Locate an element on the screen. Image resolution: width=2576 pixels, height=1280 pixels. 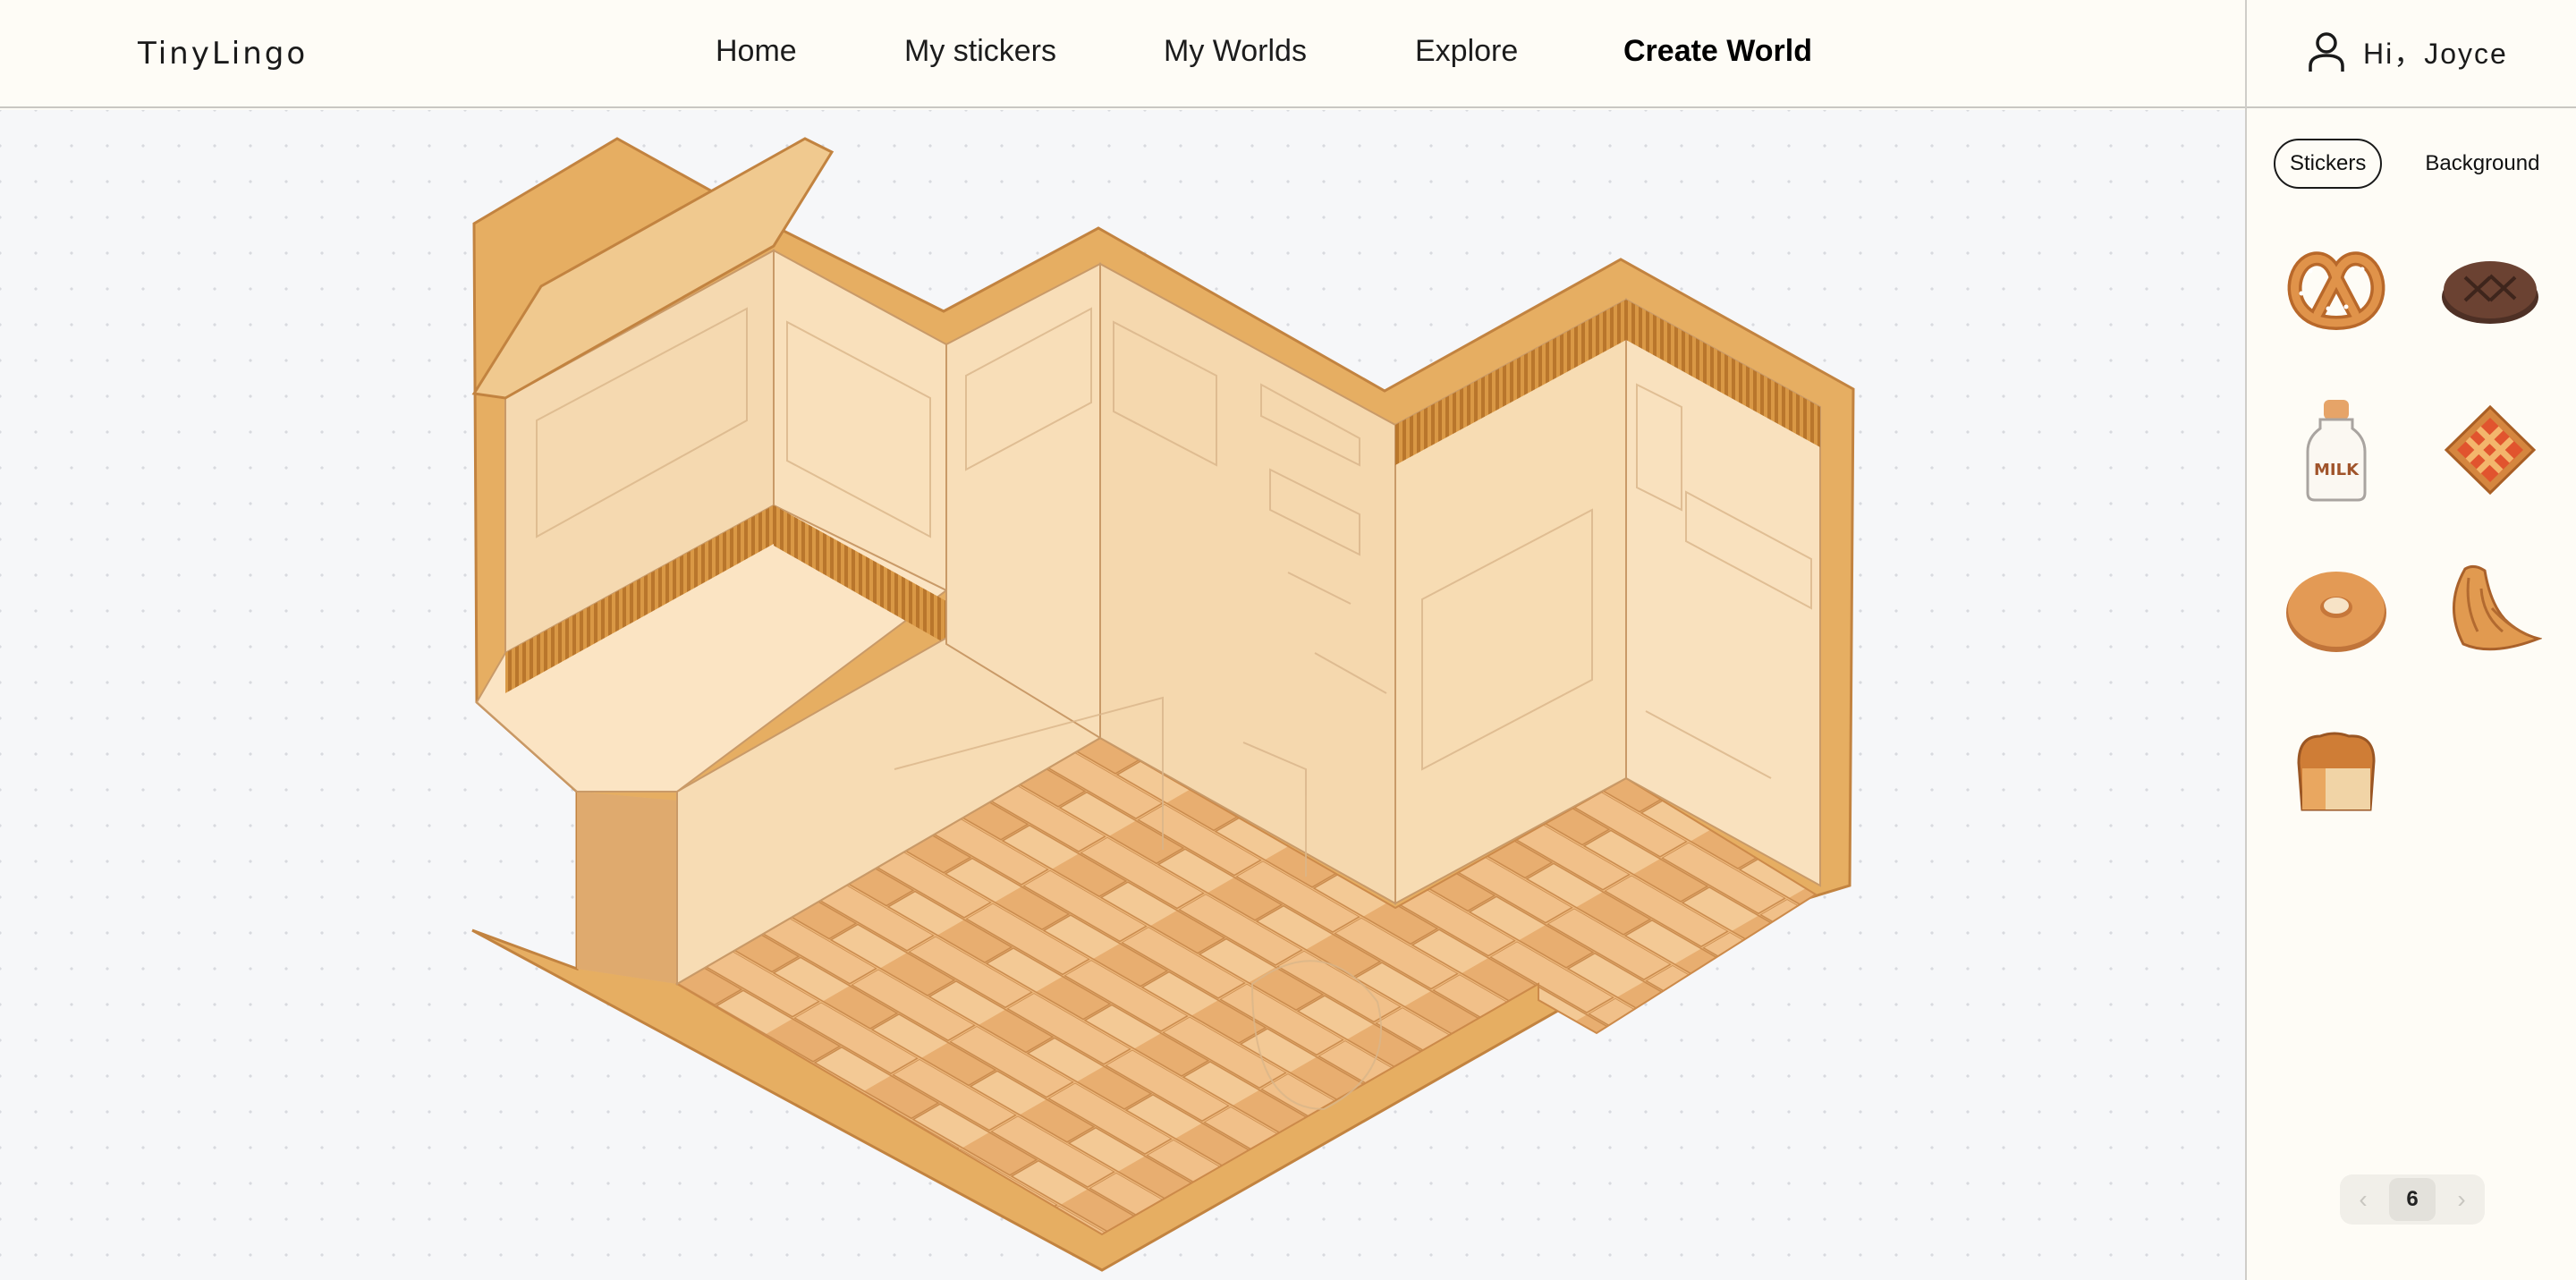
sticker-milk-bottle: MILK is located at coordinates (2336, 450).